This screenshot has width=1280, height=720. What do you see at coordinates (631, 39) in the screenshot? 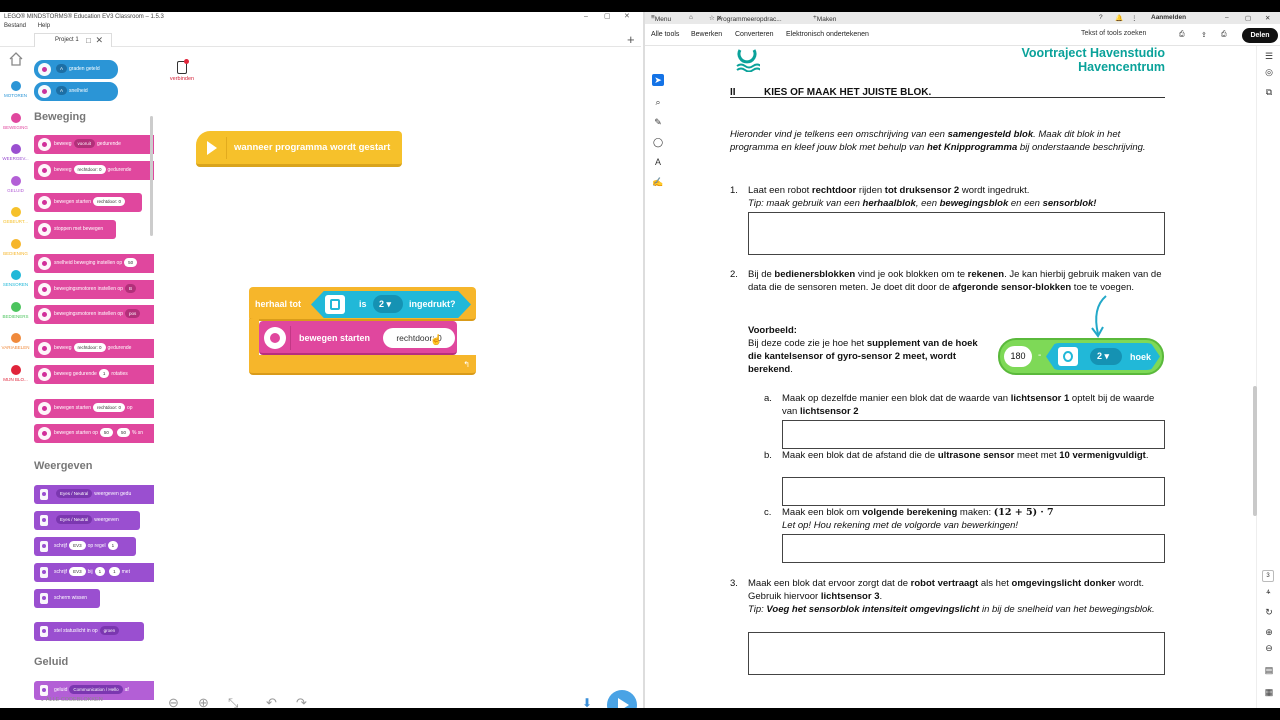
I see `add-tab-icon: +` at bounding box center [631, 39].